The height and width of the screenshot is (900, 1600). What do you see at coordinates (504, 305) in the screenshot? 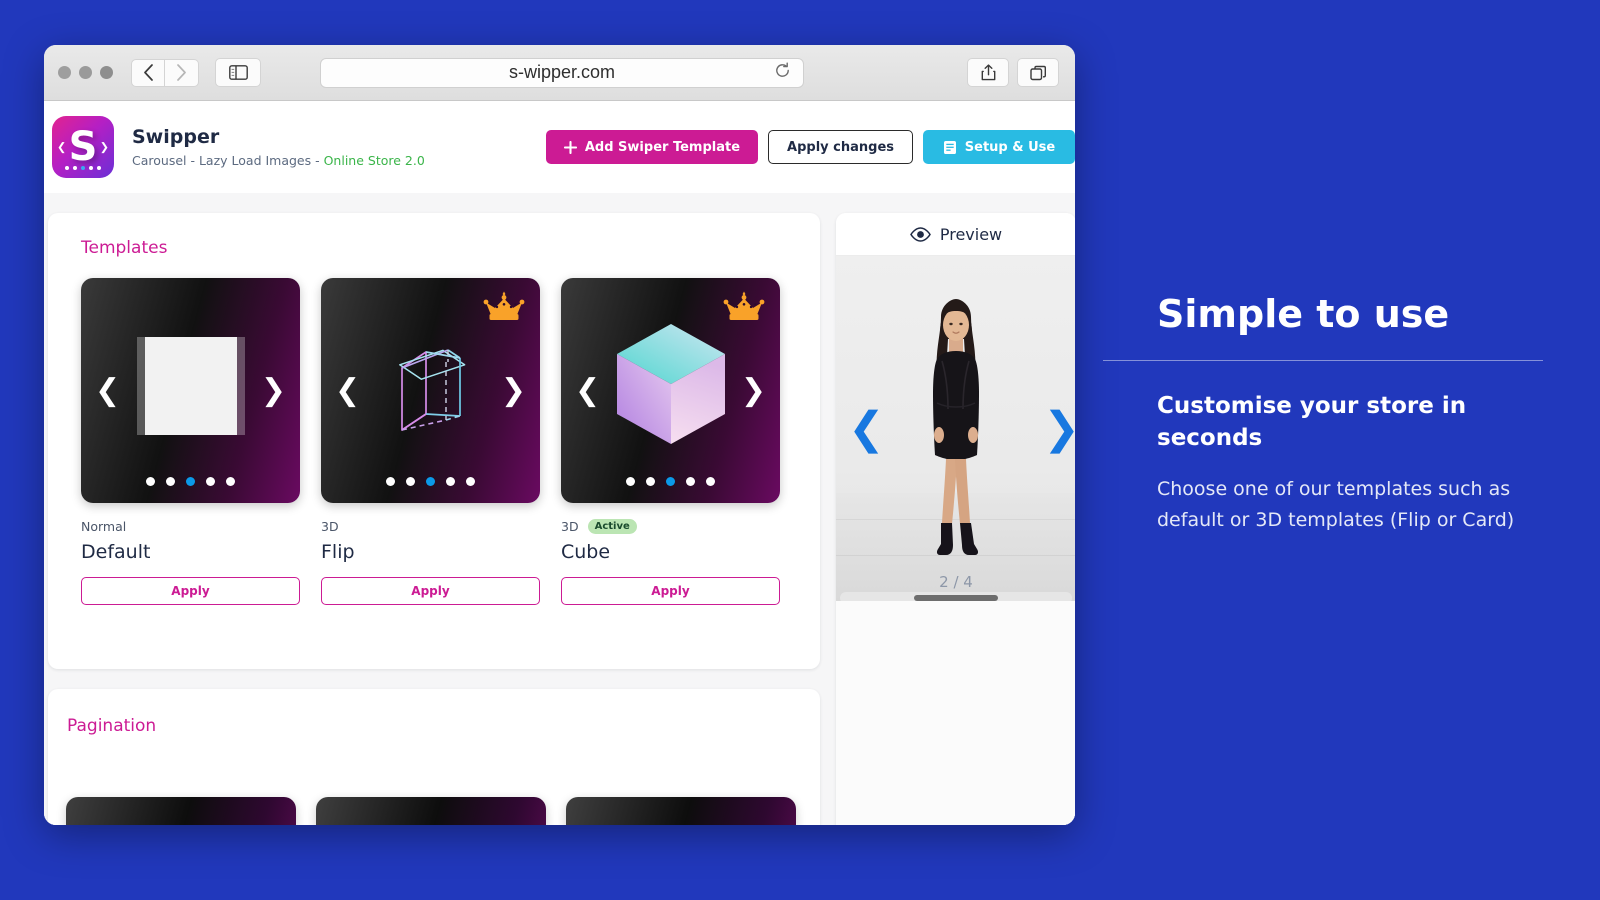
I see `crown-premium-icon` at bounding box center [504, 305].